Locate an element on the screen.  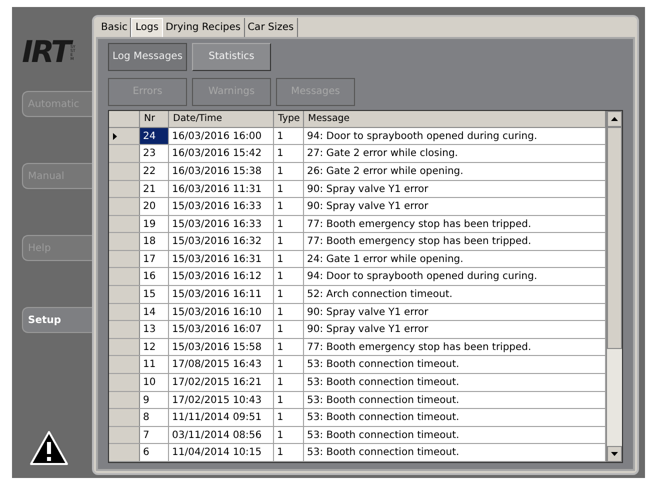
scroll-up-icon is located at coordinates (614, 118).